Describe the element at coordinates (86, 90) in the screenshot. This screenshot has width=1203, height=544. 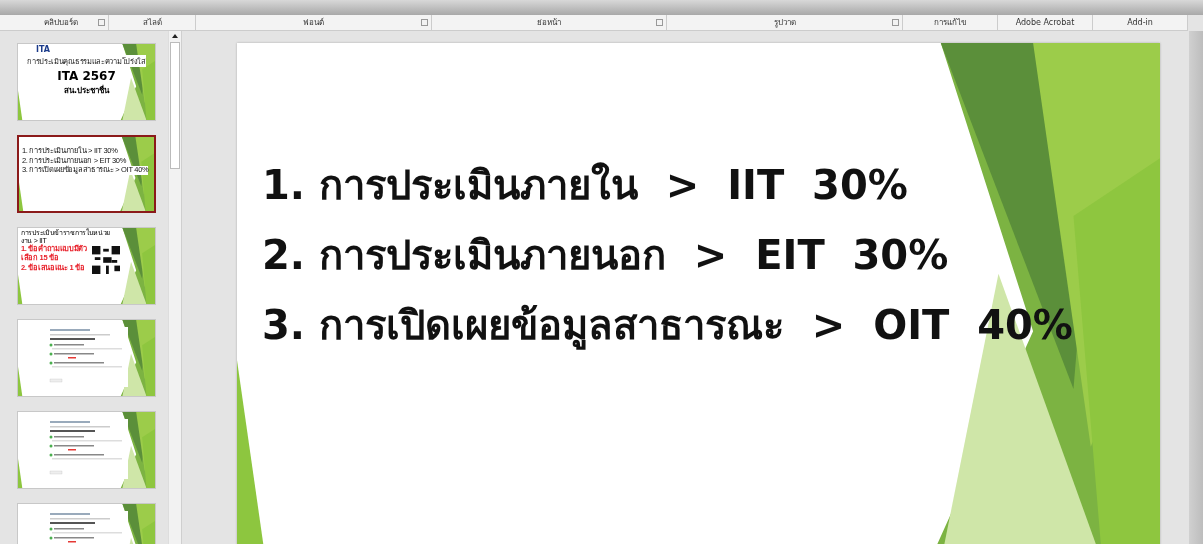
I see `thumbnail-subtitle: สน.ประชาชื่น` at that location.